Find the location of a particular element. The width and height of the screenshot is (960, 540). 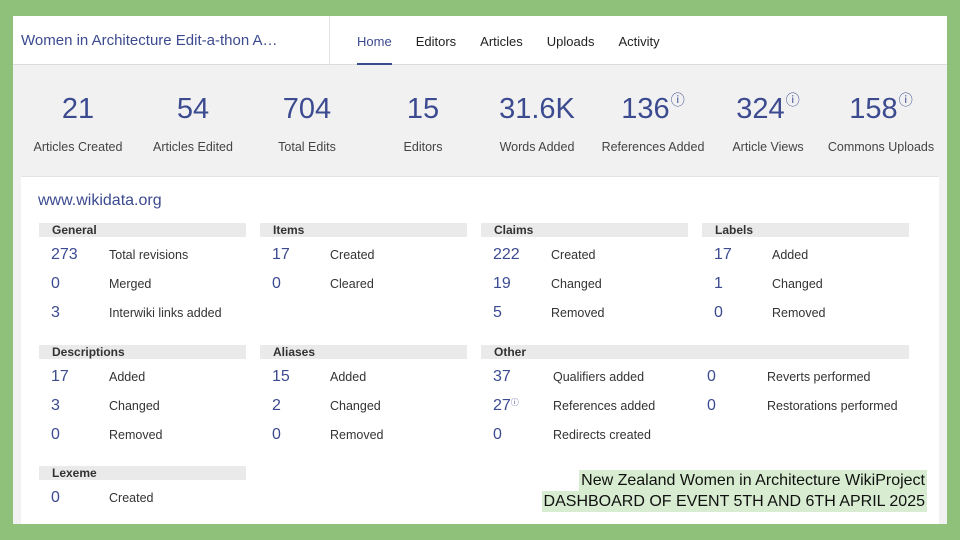

stat-commons-uploads: 158ⓘ Commons Uploads is located at coordinates (881, 123).